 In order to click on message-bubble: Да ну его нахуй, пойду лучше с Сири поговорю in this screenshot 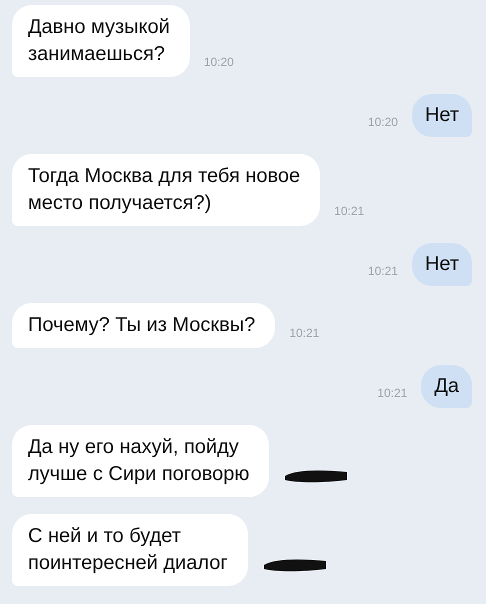, I will do `click(141, 461)`.